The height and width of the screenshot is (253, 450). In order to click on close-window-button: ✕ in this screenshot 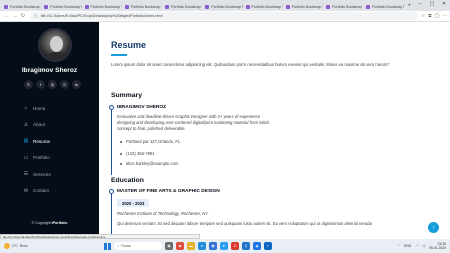, I will do `click(444, 4)`.